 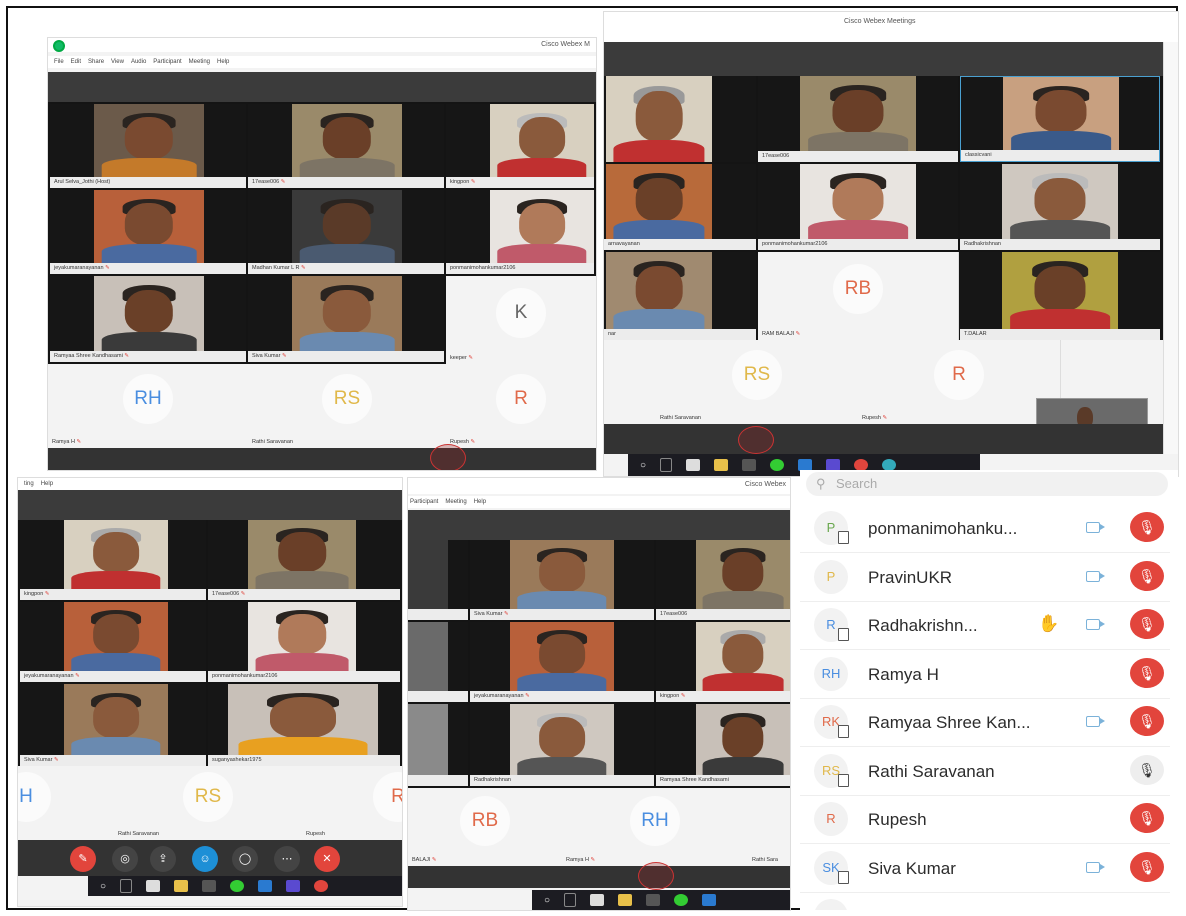 I want to click on avatar-tile: RB RAM BALAJI ✎, so click(x=858, y=296).